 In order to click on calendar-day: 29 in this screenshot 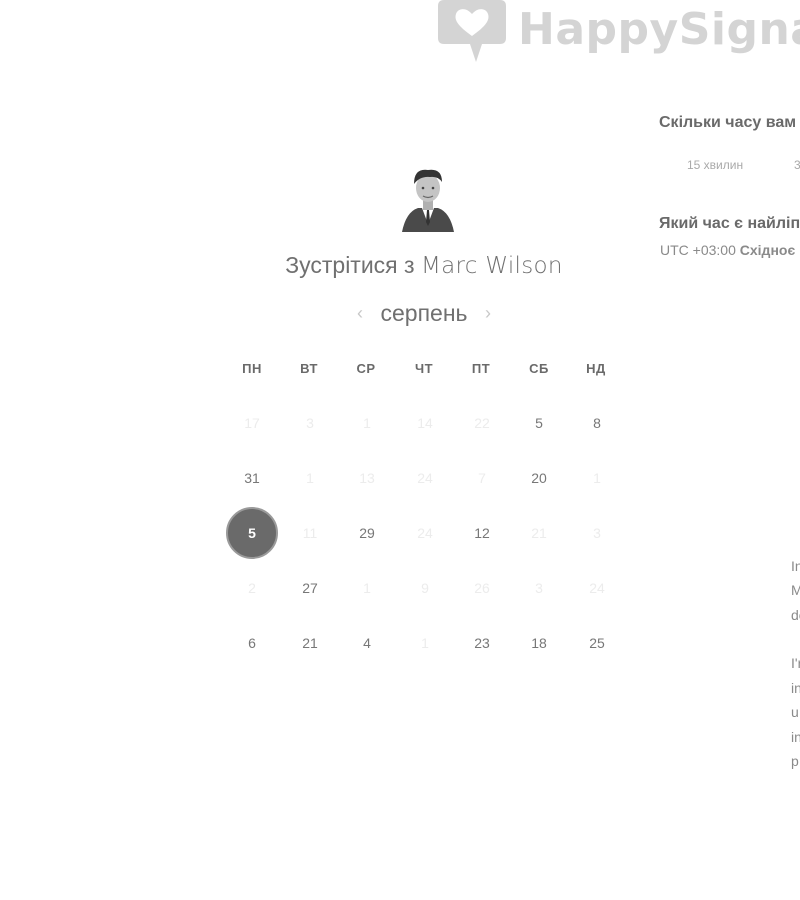, I will do `click(367, 533)`.